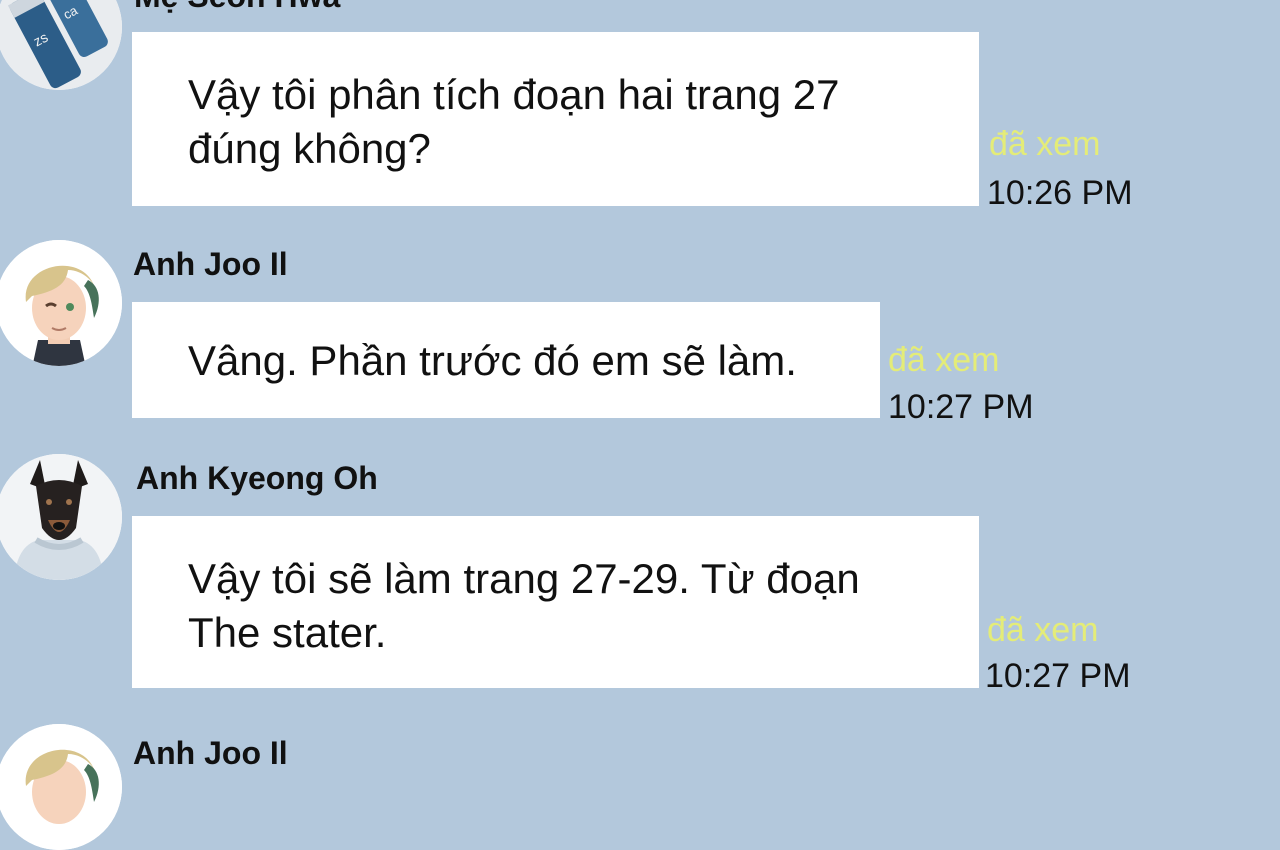 The width and height of the screenshot is (1280, 850). Describe the element at coordinates (492, 360) in the screenshot. I see `message-text-line: Vâng. Phần trước đó em sẽ làm.` at that location.